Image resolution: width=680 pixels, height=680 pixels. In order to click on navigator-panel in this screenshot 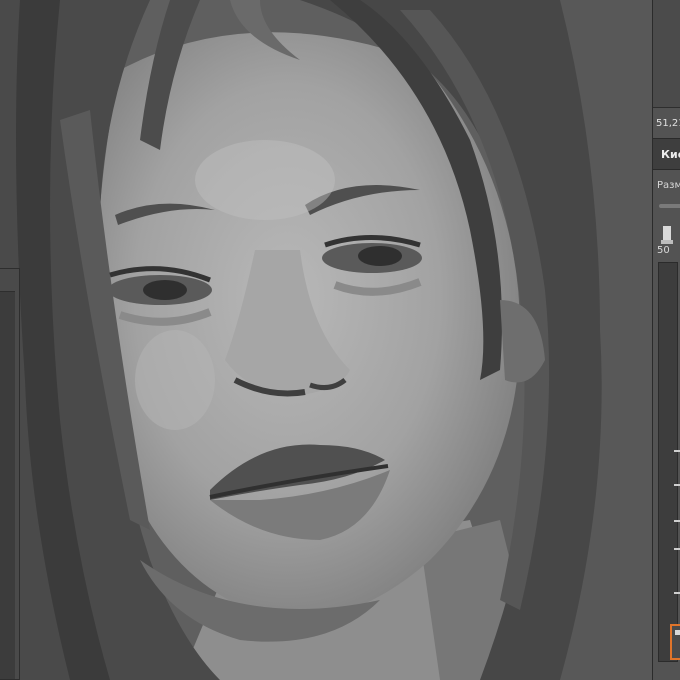, I will do `click(666, 54)`.